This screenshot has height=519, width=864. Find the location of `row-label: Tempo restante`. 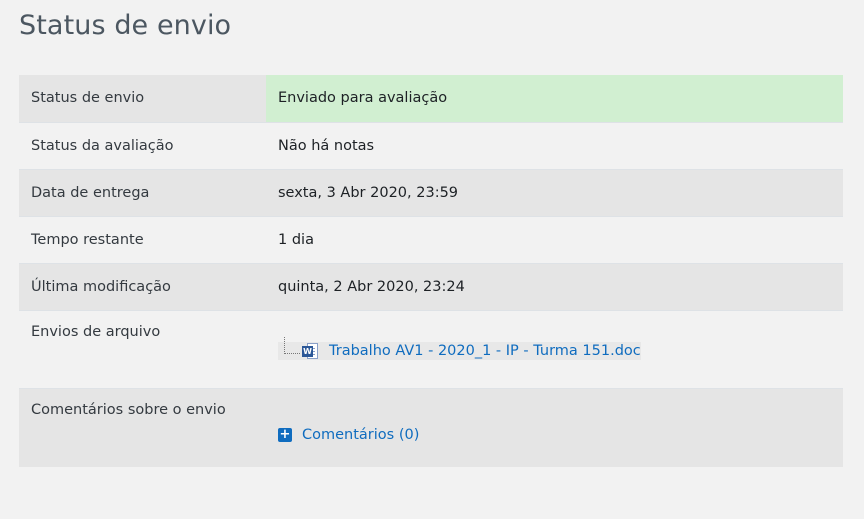

row-label: Tempo restante is located at coordinates (142, 239).